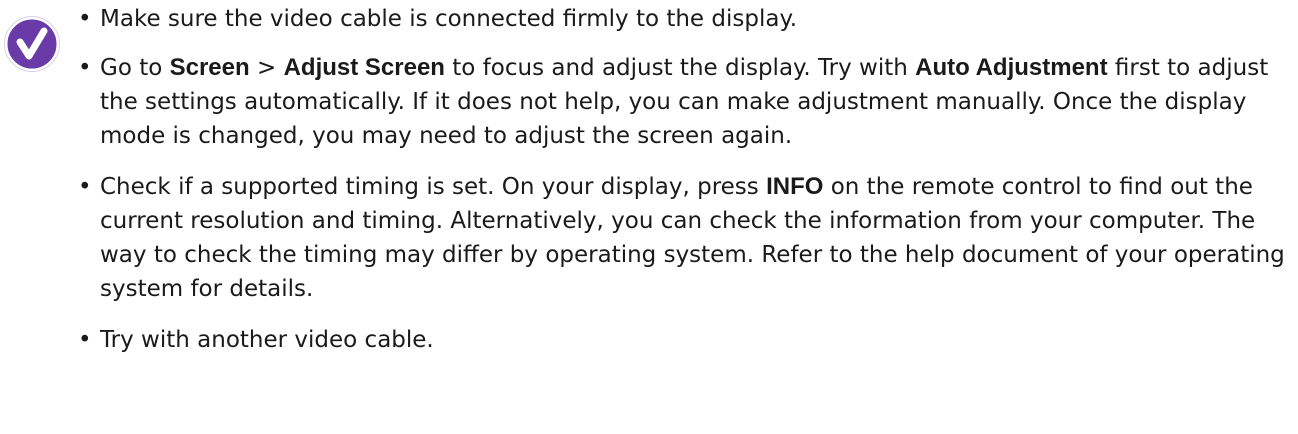 This screenshot has height=434, width=1298. I want to click on checkmark-icon, so click(32, 44).